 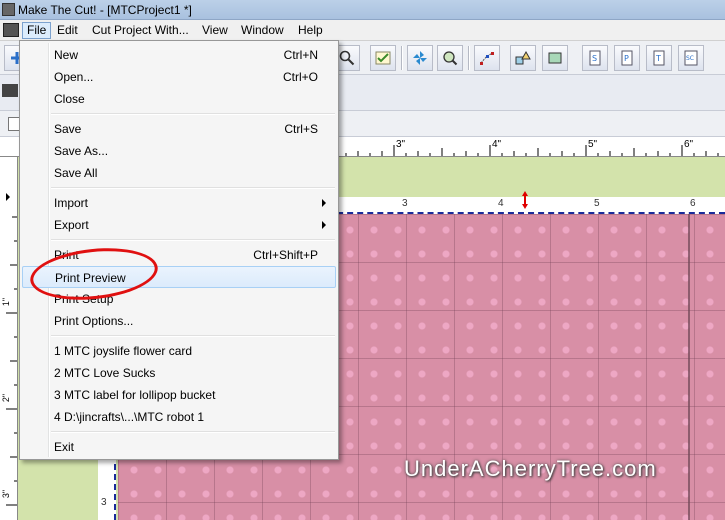 What do you see at coordinates (67, 30) in the screenshot?
I see `menu-edit: Edit` at bounding box center [67, 30].